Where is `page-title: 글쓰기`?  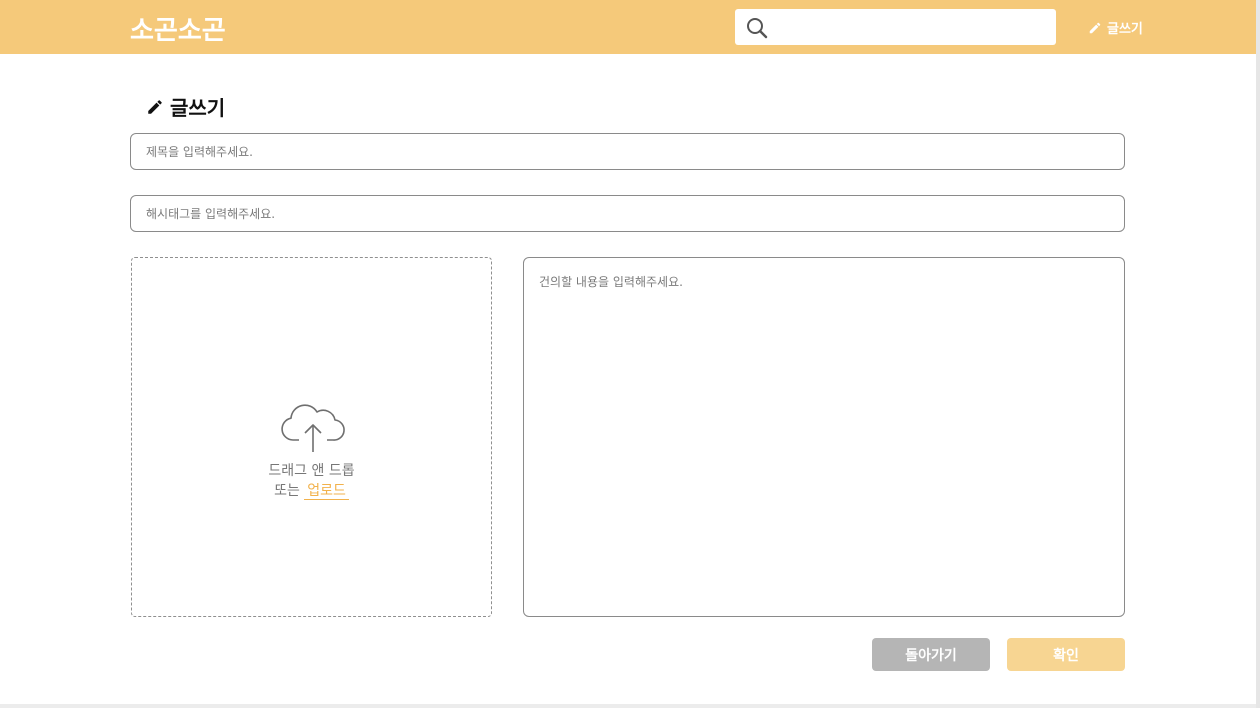
page-title: 글쓰기 is located at coordinates (185, 106).